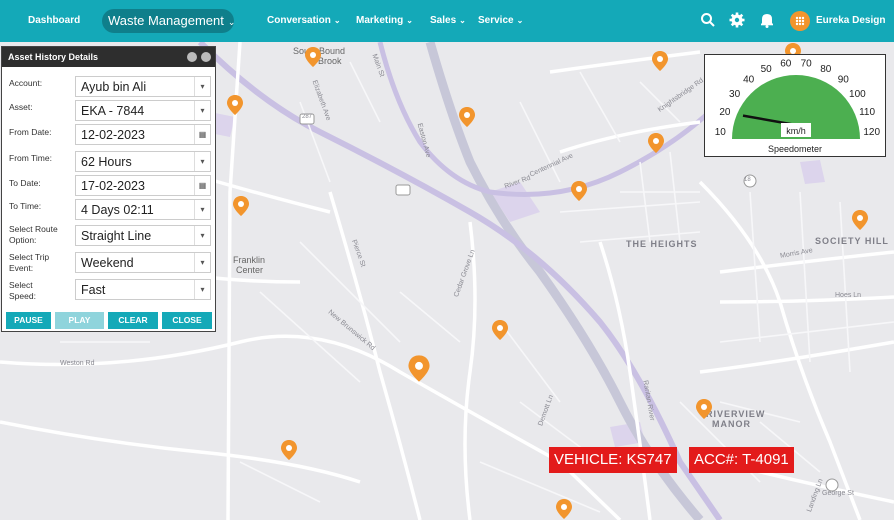 The width and height of the screenshot is (894, 520). Describe the element at coordinates (166, 20) in the screenshot. I see `nav-module-label: Waste Management` at that location.